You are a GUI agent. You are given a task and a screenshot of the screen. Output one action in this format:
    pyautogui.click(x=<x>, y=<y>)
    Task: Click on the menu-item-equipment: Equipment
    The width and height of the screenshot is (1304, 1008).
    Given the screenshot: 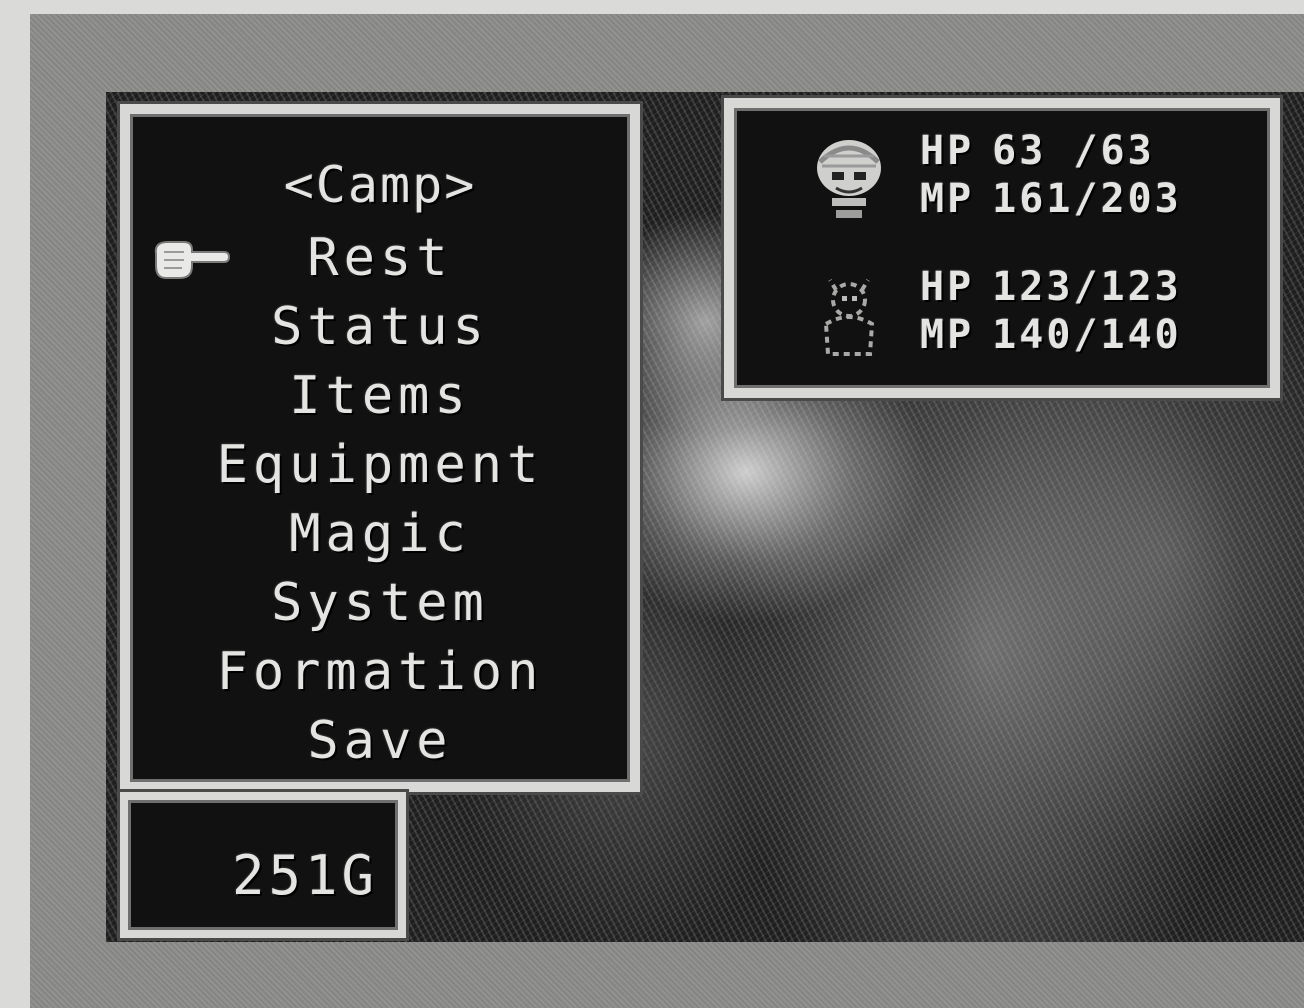 What is the action you would take?
    pyautogui.click(x=380, y=465)
    